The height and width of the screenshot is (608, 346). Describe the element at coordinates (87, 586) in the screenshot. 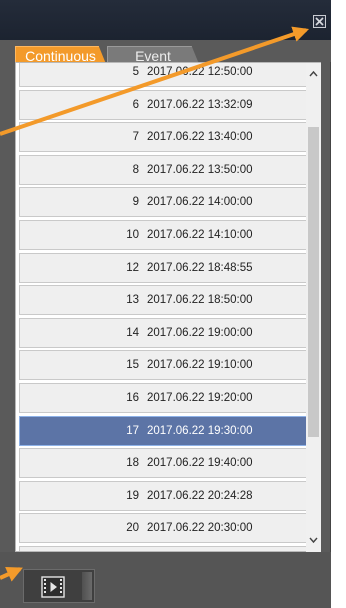

I see `button-gloss` at that location.